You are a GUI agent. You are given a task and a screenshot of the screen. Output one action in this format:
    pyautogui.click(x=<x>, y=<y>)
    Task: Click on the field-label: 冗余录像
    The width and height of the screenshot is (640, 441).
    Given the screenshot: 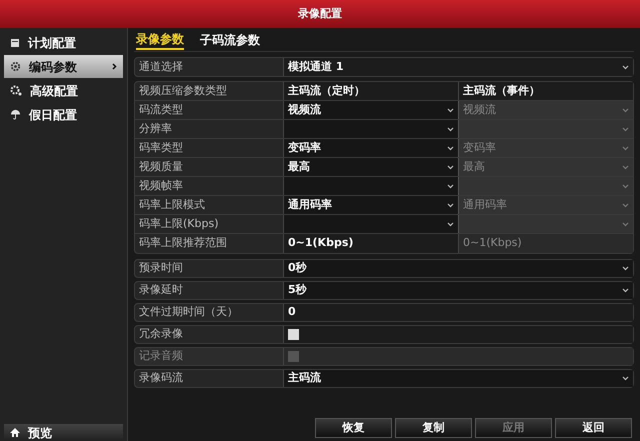 What is the action you would take?
    pyautogui.click(x=161, y=334)
    